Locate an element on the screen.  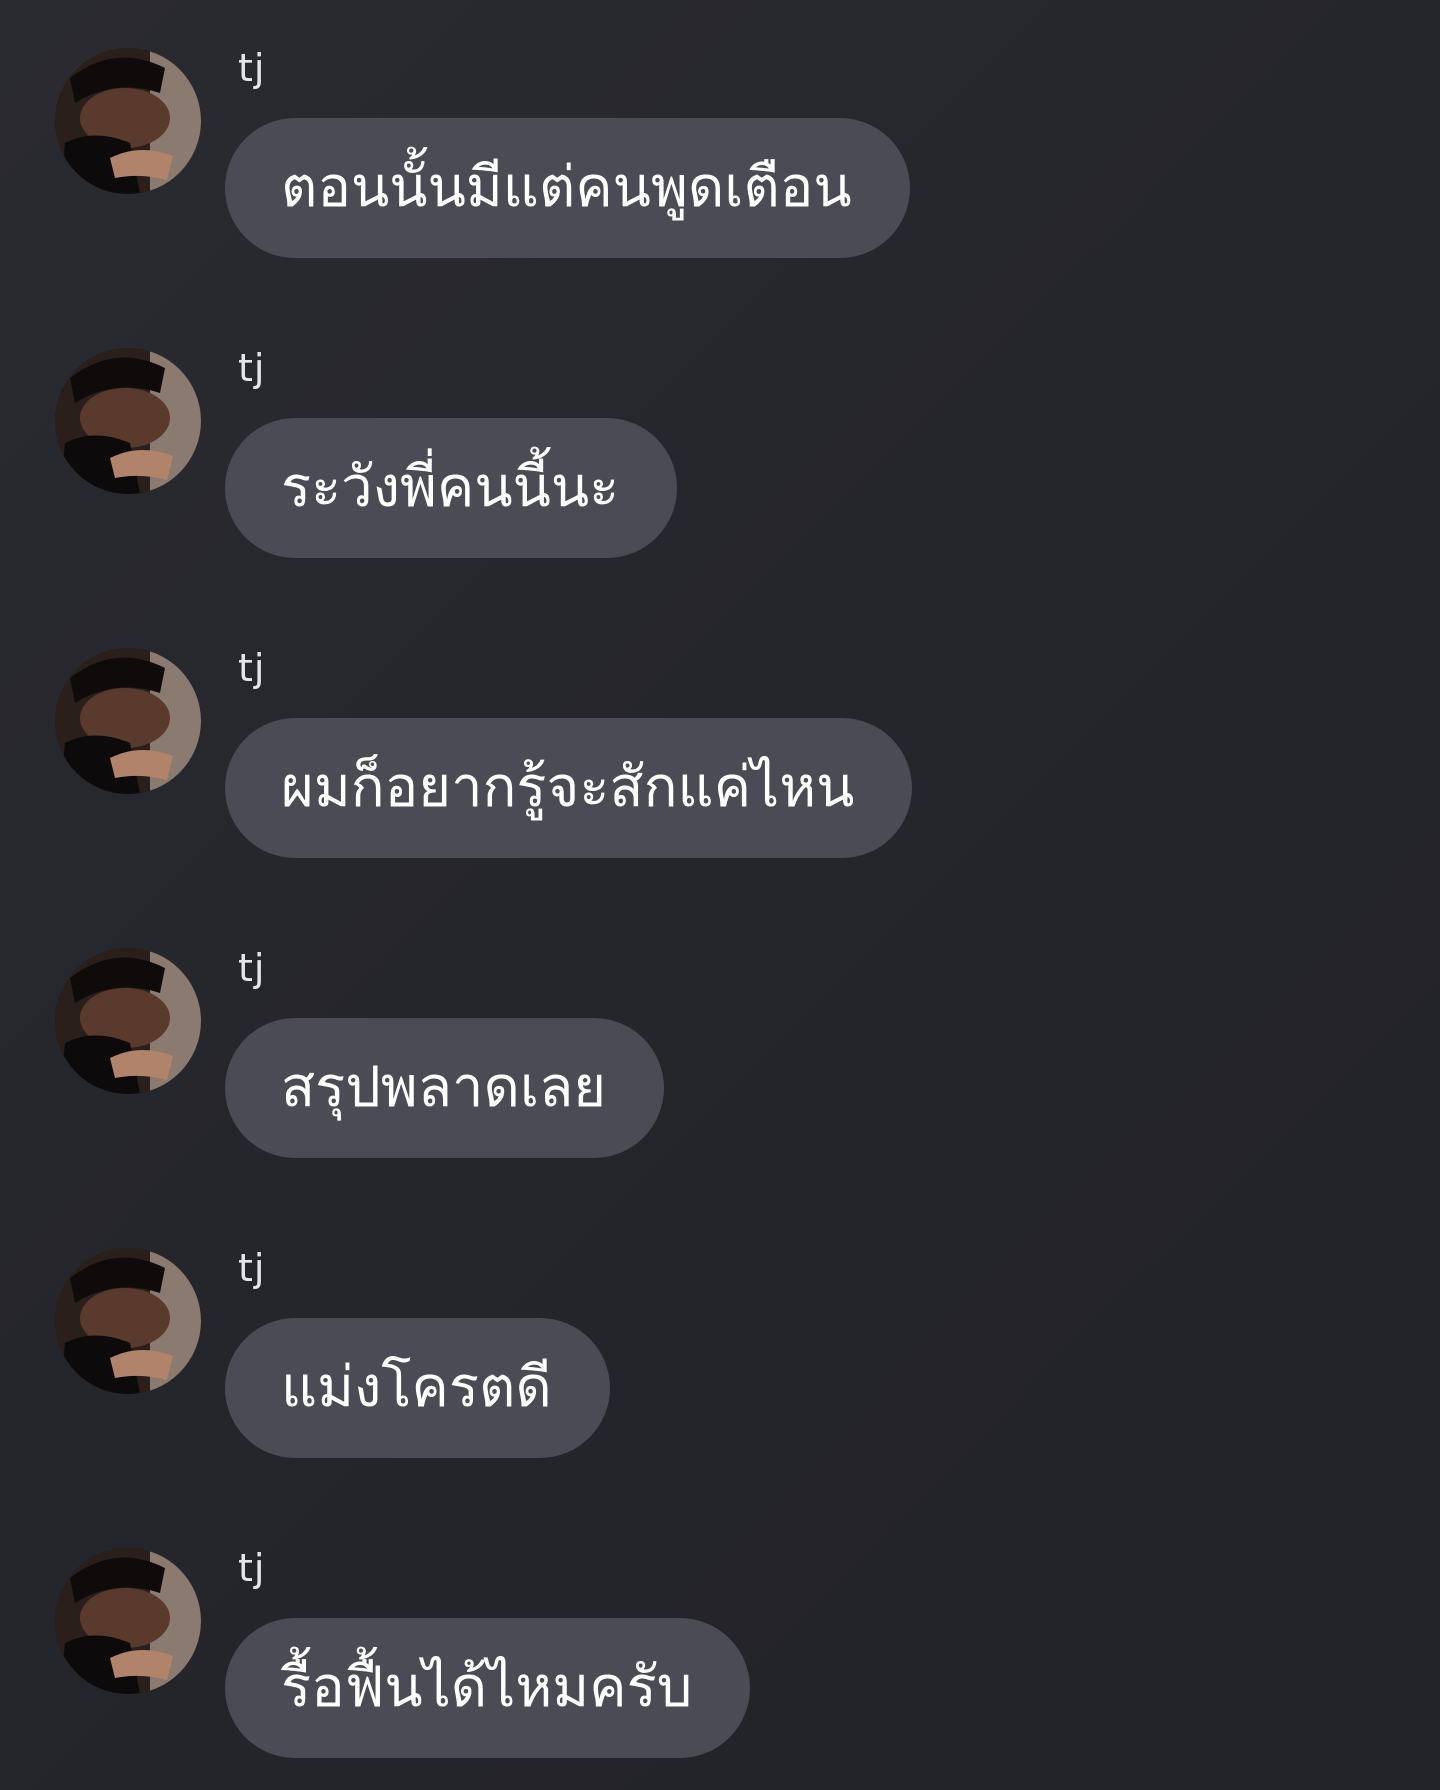
message-row: tj สรุปพลาดเลย is located at coordinates (720, 1029).